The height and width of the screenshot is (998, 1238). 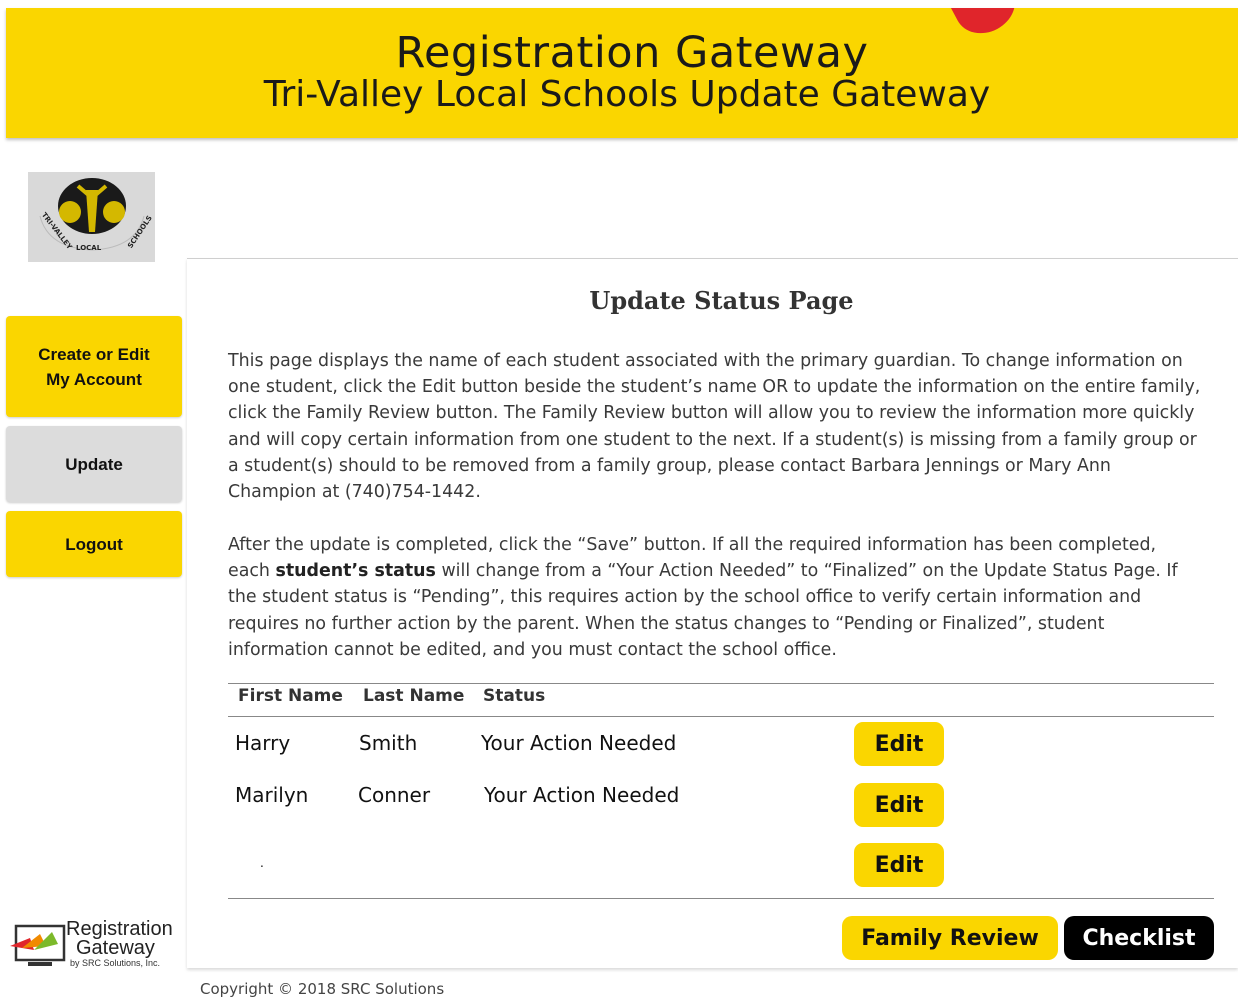 What do you see at coordinates (721, 683) in the screenshot?
I see `table-top-divider` at bounding box center [721, 683].